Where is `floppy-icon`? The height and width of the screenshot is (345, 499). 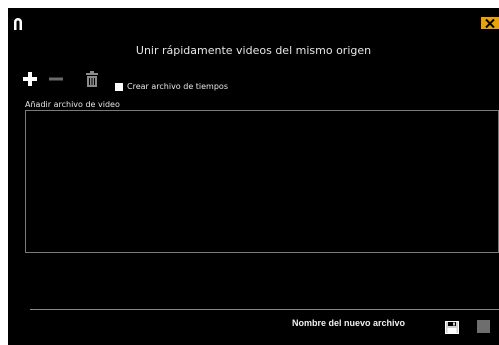 floppy-icon is located at coordinates (452, 327).